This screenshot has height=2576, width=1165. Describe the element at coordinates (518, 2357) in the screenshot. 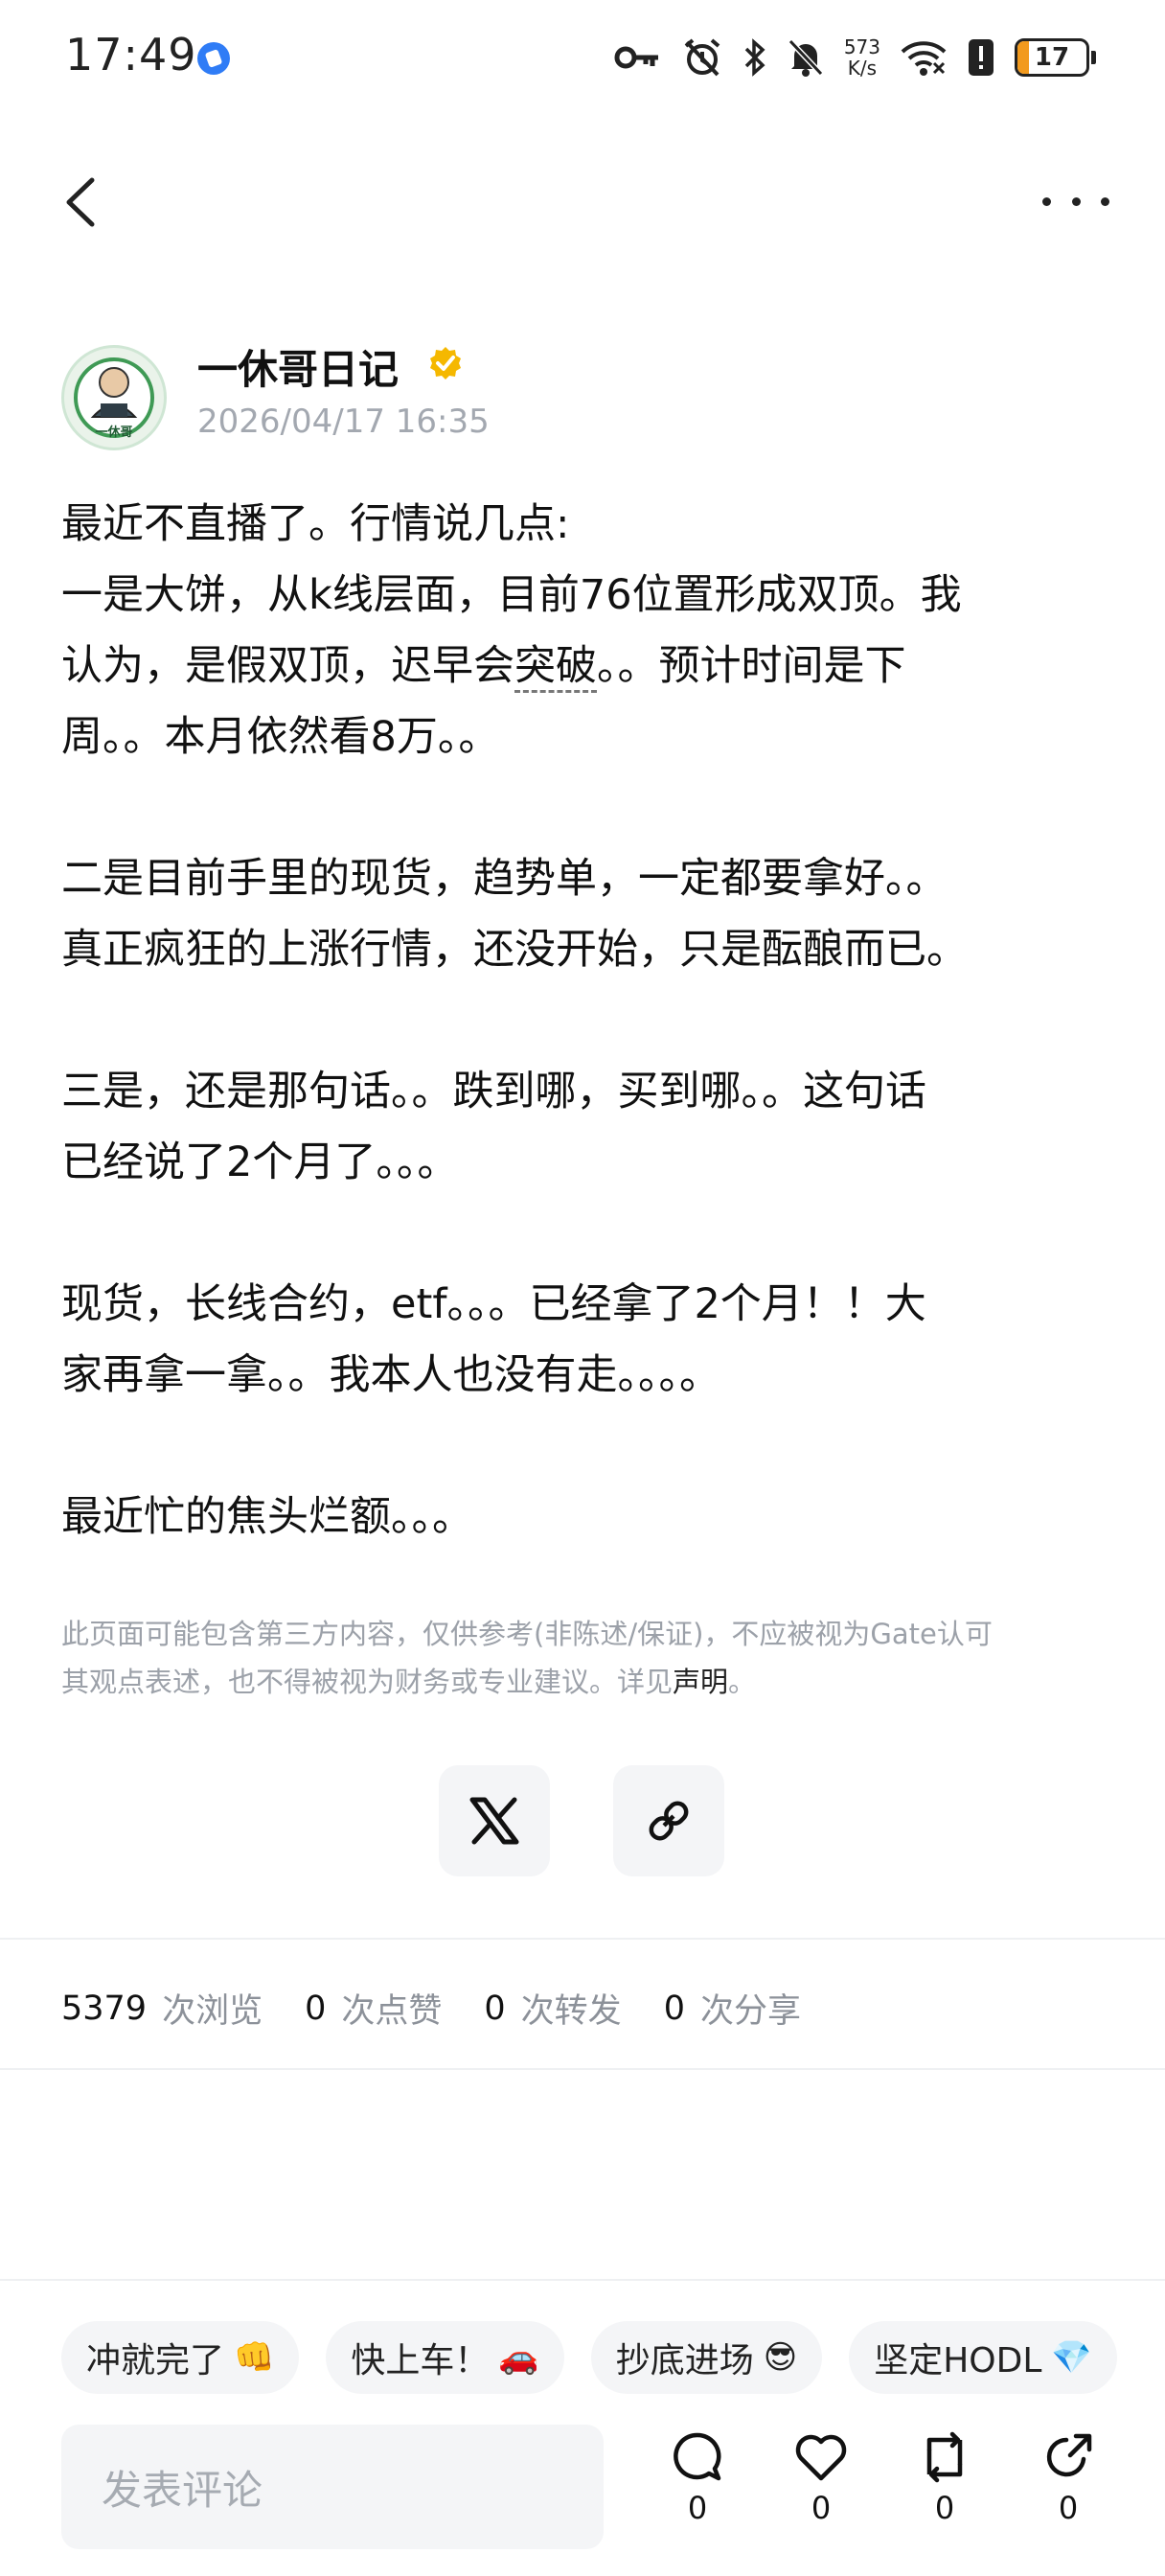

I see `car-emoji-icon: 🚗` at that location.